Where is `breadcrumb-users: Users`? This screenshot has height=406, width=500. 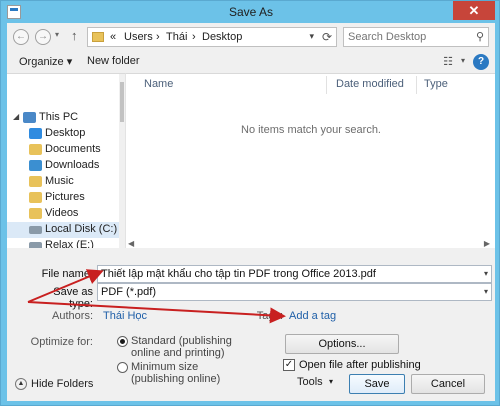 breadcrumb-users: Users is located at coordinates (138, 37).